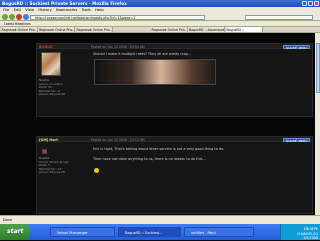 This screenshot has width=320, height=241. I want to click on post-image, so click(155, 72).